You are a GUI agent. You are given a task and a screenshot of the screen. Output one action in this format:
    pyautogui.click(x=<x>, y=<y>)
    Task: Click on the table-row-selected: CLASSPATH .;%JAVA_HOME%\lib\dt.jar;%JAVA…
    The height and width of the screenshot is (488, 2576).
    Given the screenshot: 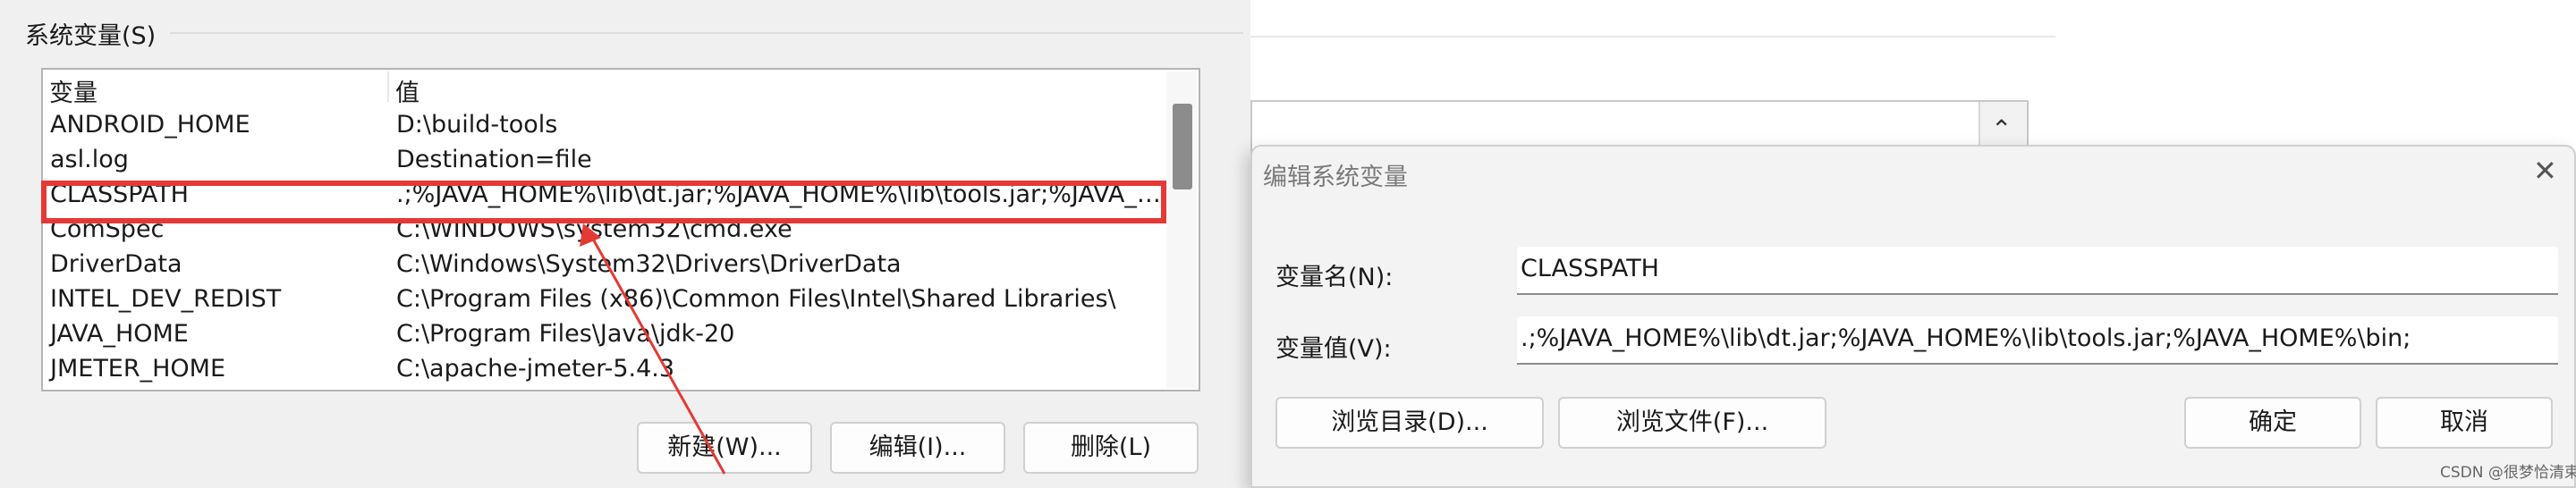 What is the action you would take?
    pyautogui.click(x=604, y=197)
    